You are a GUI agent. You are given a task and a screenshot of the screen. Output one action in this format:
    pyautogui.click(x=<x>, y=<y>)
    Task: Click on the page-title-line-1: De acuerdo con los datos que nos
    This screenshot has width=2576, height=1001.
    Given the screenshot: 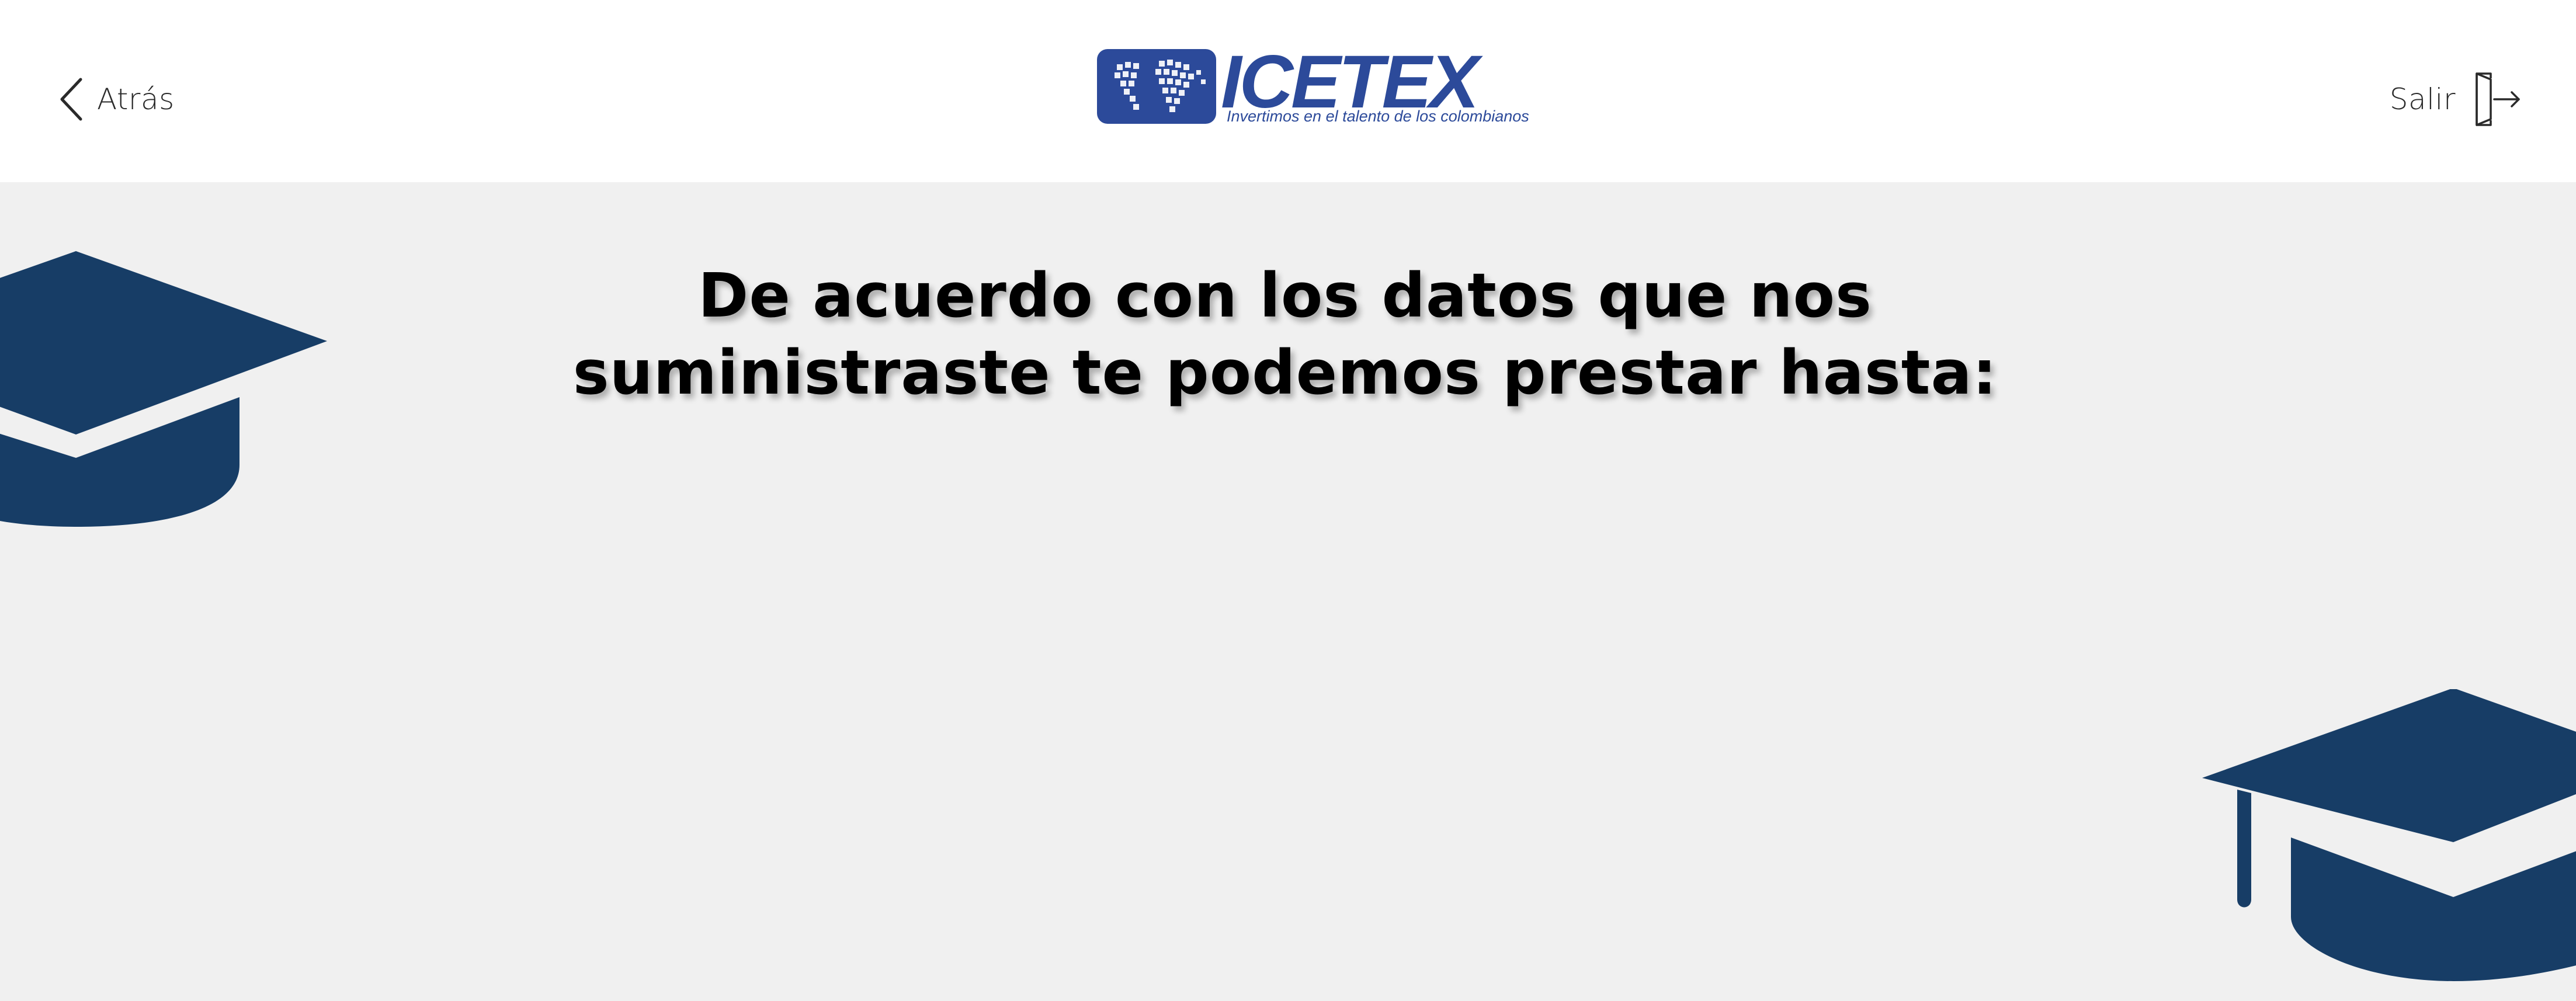 What is the action you would take?
    pyautogui.click(x=1285, y=295)
    